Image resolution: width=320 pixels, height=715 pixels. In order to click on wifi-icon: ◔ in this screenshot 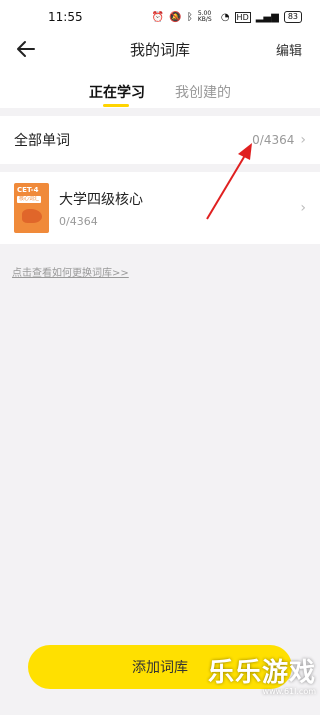, I will do `click(225, 17)`.